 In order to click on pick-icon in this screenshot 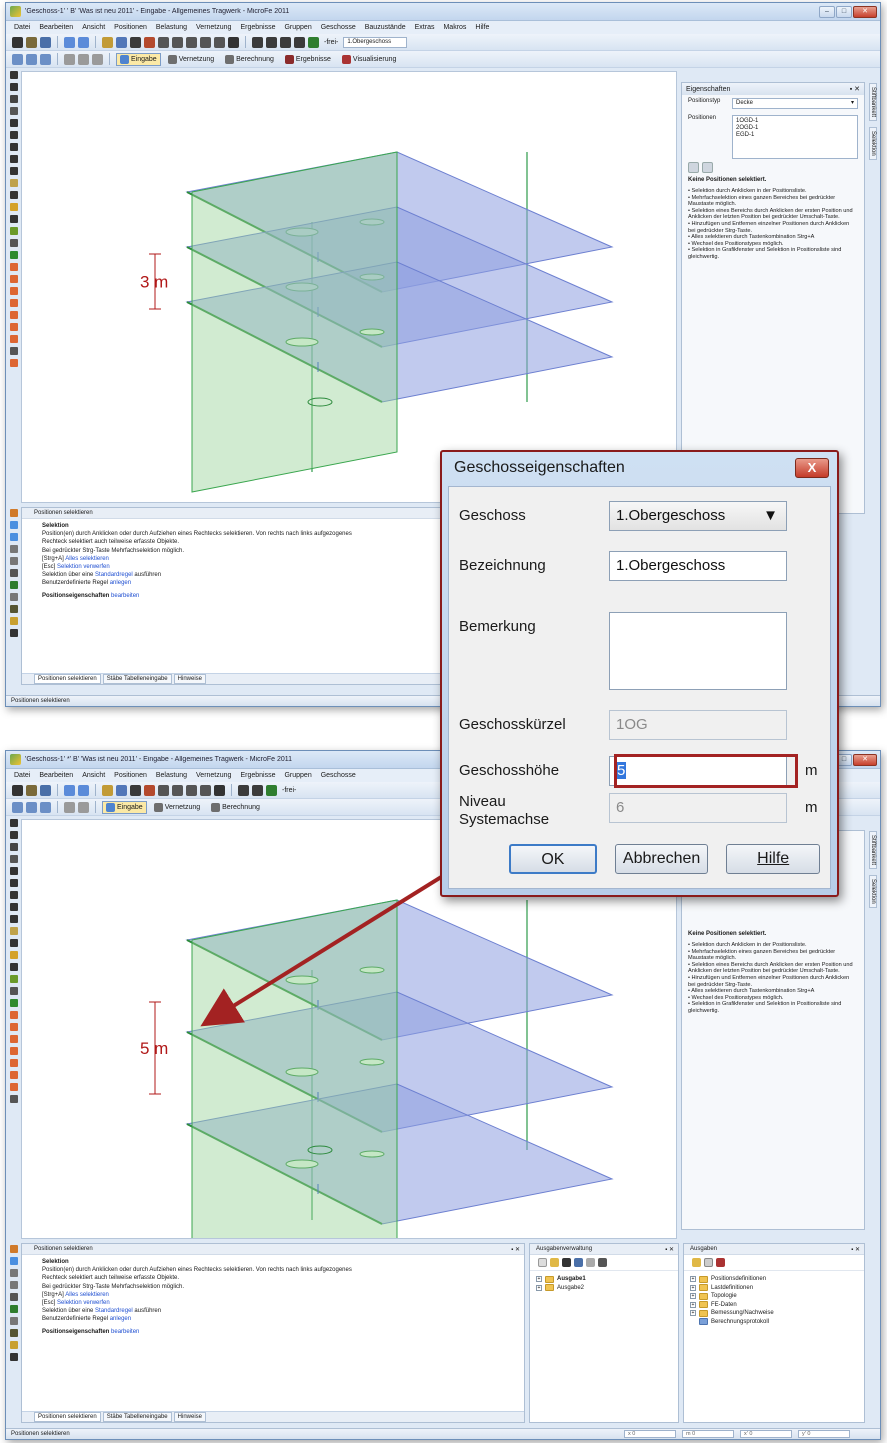, I will do `click(707, 167)`.